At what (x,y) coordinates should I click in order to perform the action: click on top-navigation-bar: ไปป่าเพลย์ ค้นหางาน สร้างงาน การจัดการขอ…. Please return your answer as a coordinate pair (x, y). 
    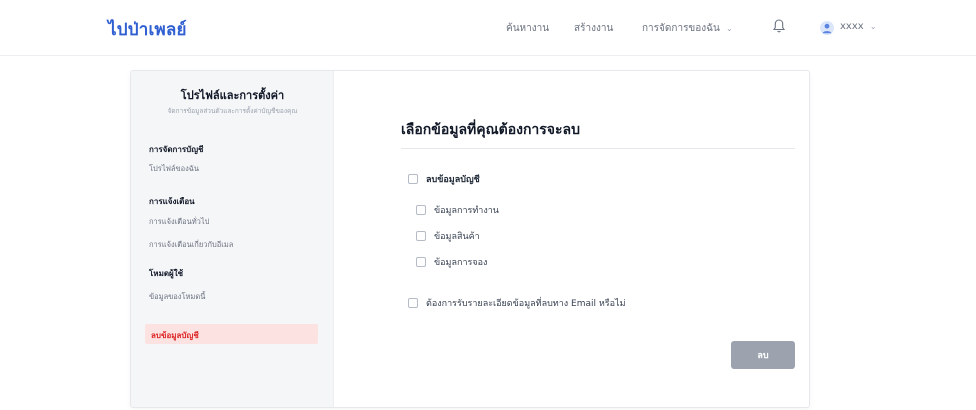
    Looking at the image, I should click on (488, 28).